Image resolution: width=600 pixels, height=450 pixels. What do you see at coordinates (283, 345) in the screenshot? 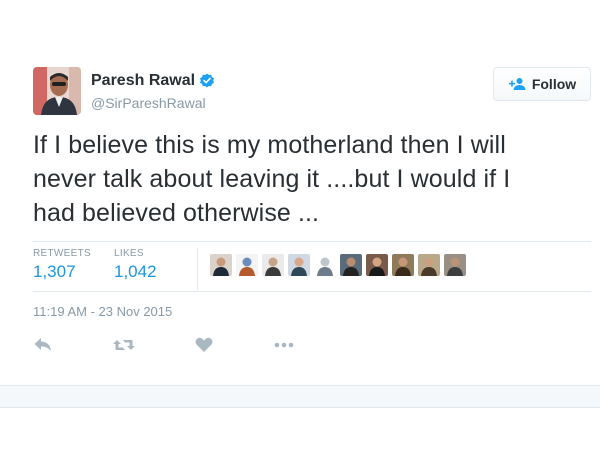
I see `more-icon` at bounding box center [283, 345].